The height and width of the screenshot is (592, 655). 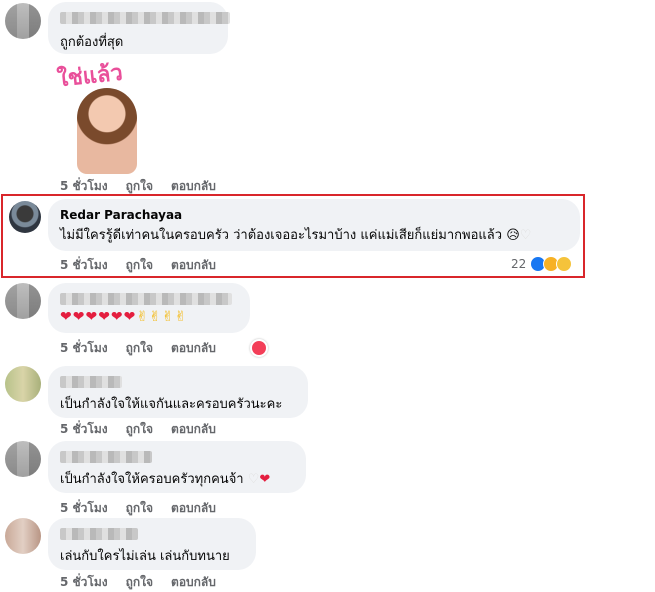 I want to click on comment-text: เป็นกำลังใจให้ครอบครัวทุกคนจ้า ♡❤, so click(x=177, y=480).